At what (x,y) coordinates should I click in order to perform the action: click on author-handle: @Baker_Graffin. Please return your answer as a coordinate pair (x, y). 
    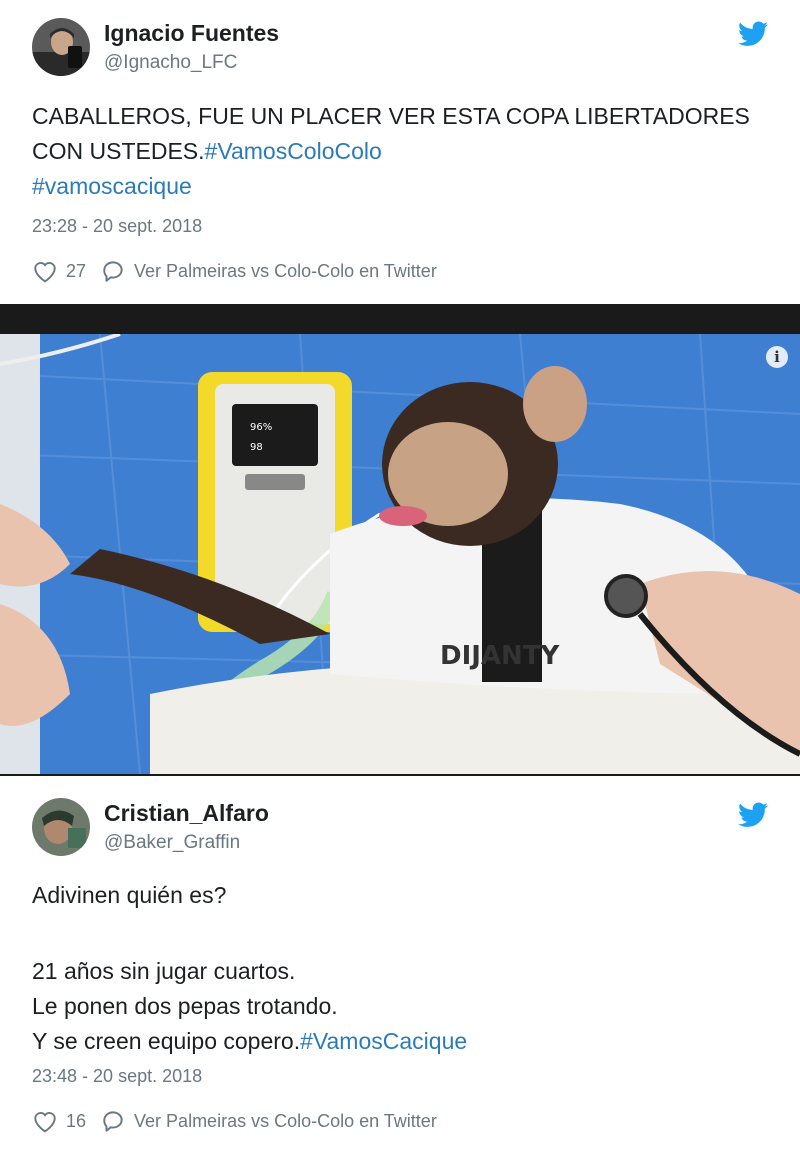
    Looking at the image, I should click on (172, 843).